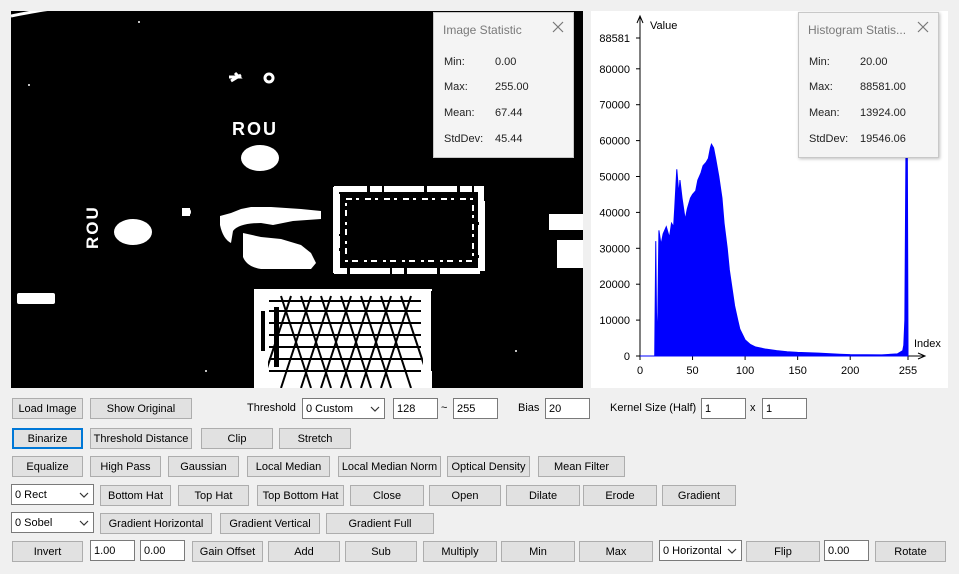 This screenshot has width=959, height=574. Describe the element at coordinates (135, 495) in the screenshot. I see `bottom-hat-button: Bottom Hat` at that location.